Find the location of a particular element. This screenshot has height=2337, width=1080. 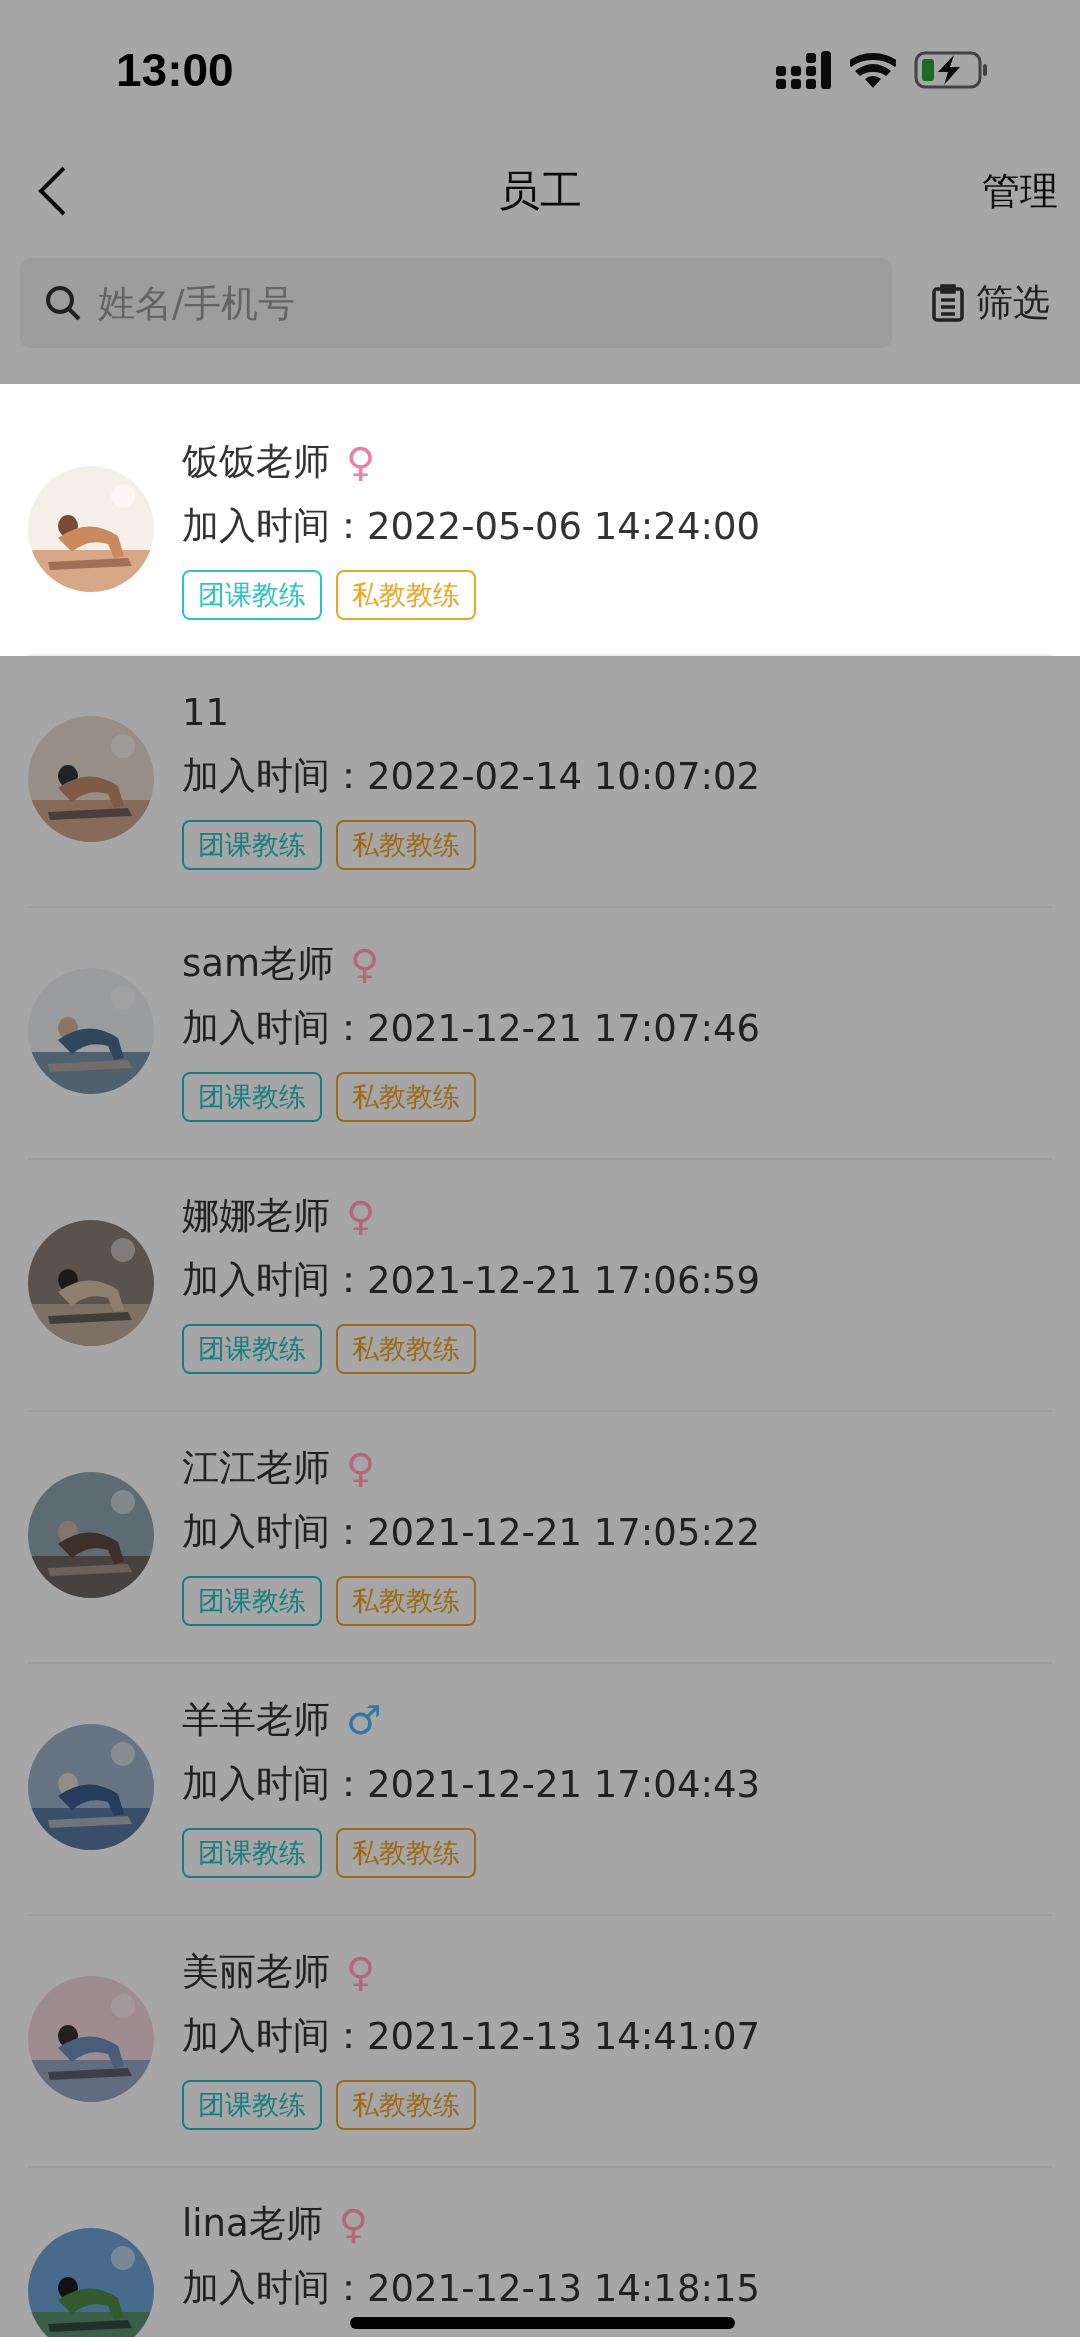

status-time: 13:00 is located at coordinates (175, 70).